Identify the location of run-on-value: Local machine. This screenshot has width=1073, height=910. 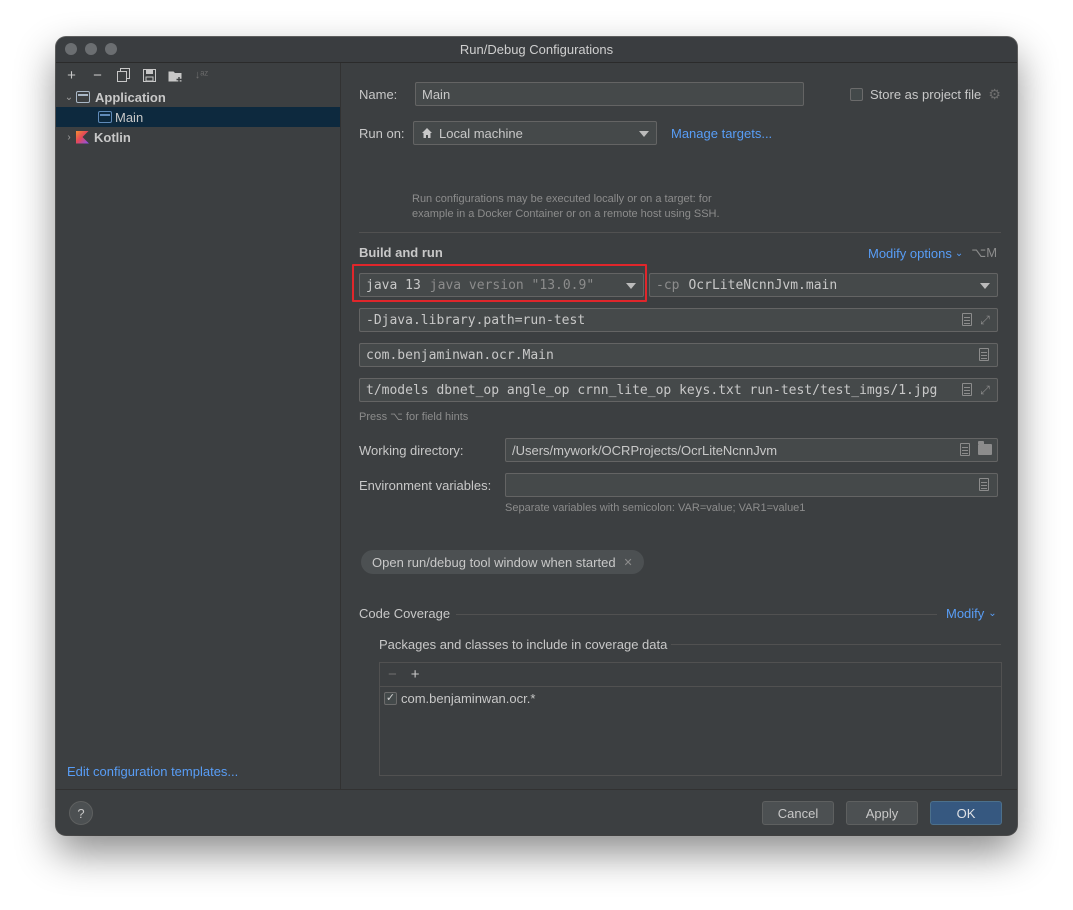
(481, 133).